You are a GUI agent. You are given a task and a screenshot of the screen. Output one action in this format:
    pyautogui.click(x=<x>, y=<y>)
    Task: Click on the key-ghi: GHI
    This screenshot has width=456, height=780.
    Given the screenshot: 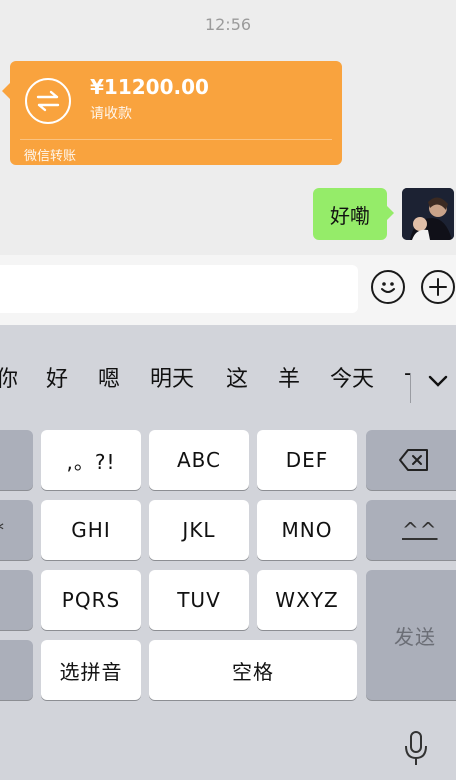 What is the action you would take?
    pyautogui.click(x=91, y=530)
    